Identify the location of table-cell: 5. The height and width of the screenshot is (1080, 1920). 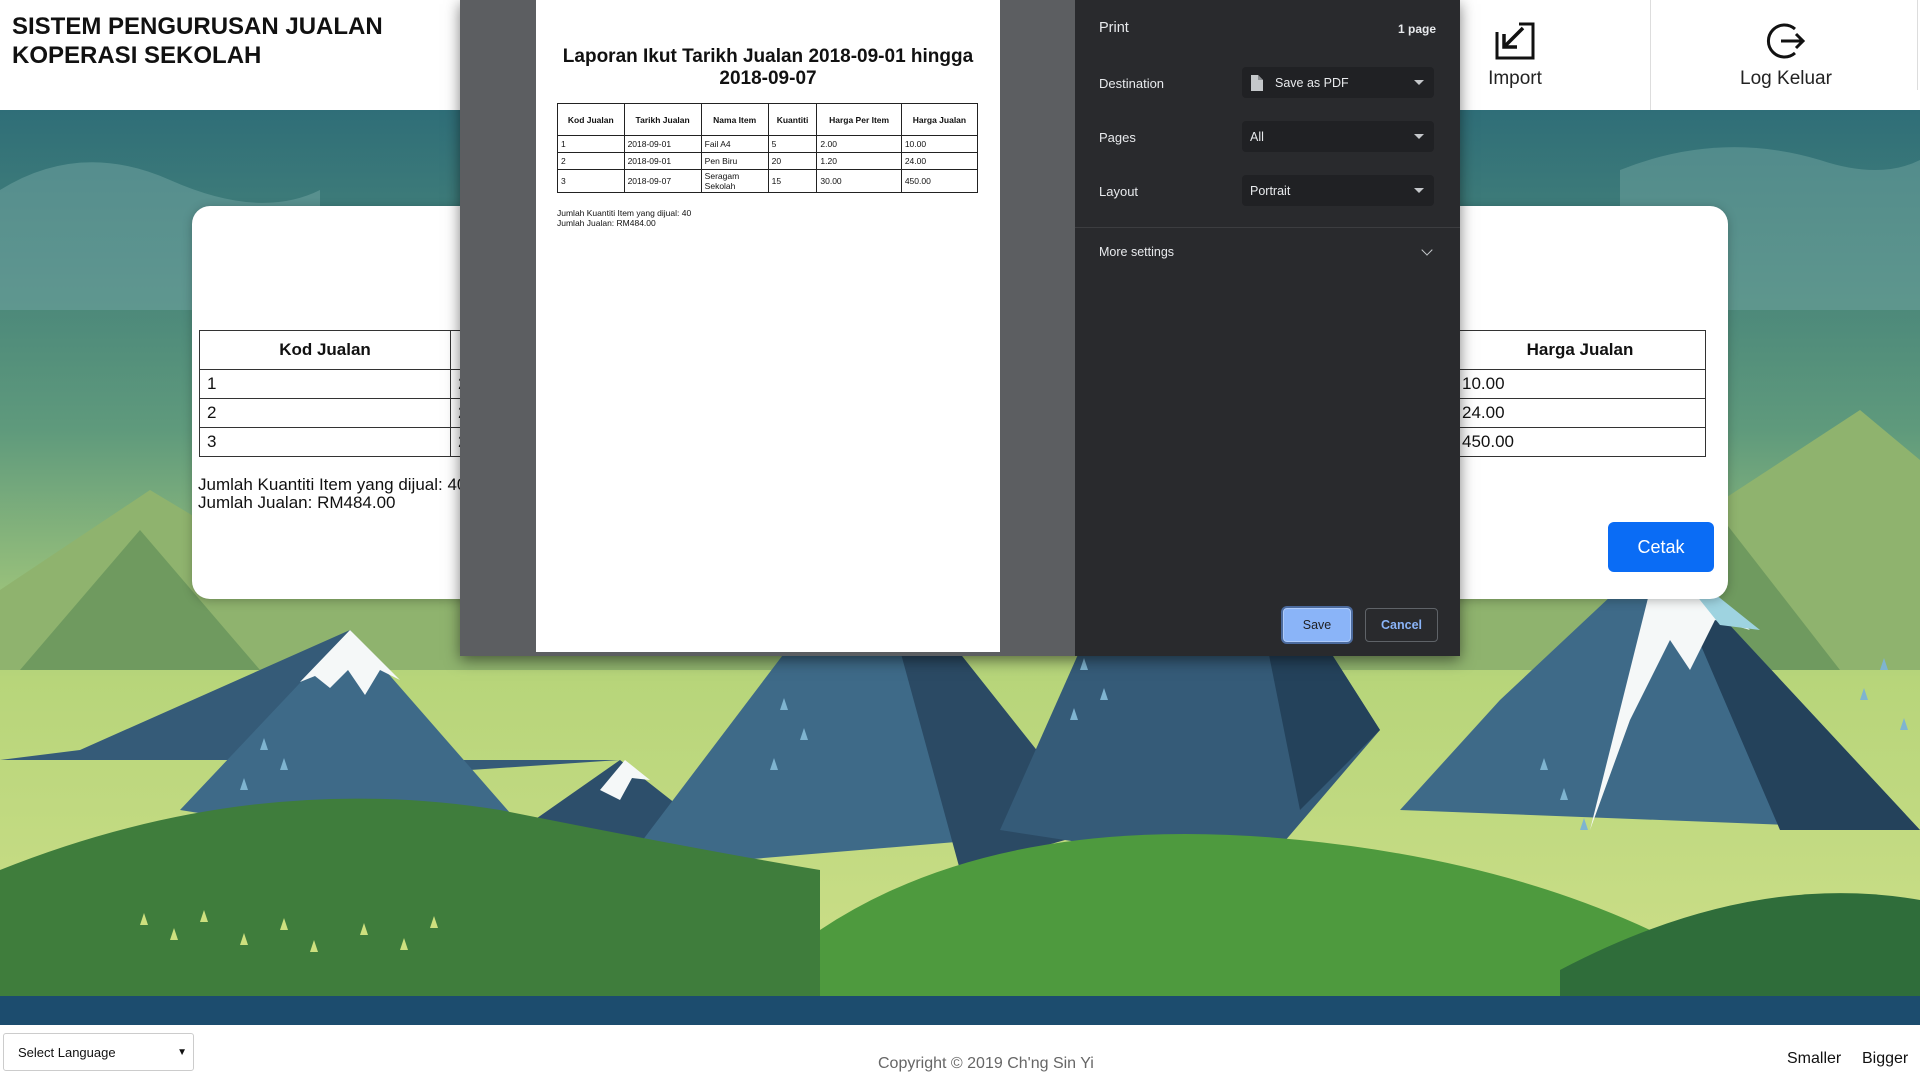
(792, 144).